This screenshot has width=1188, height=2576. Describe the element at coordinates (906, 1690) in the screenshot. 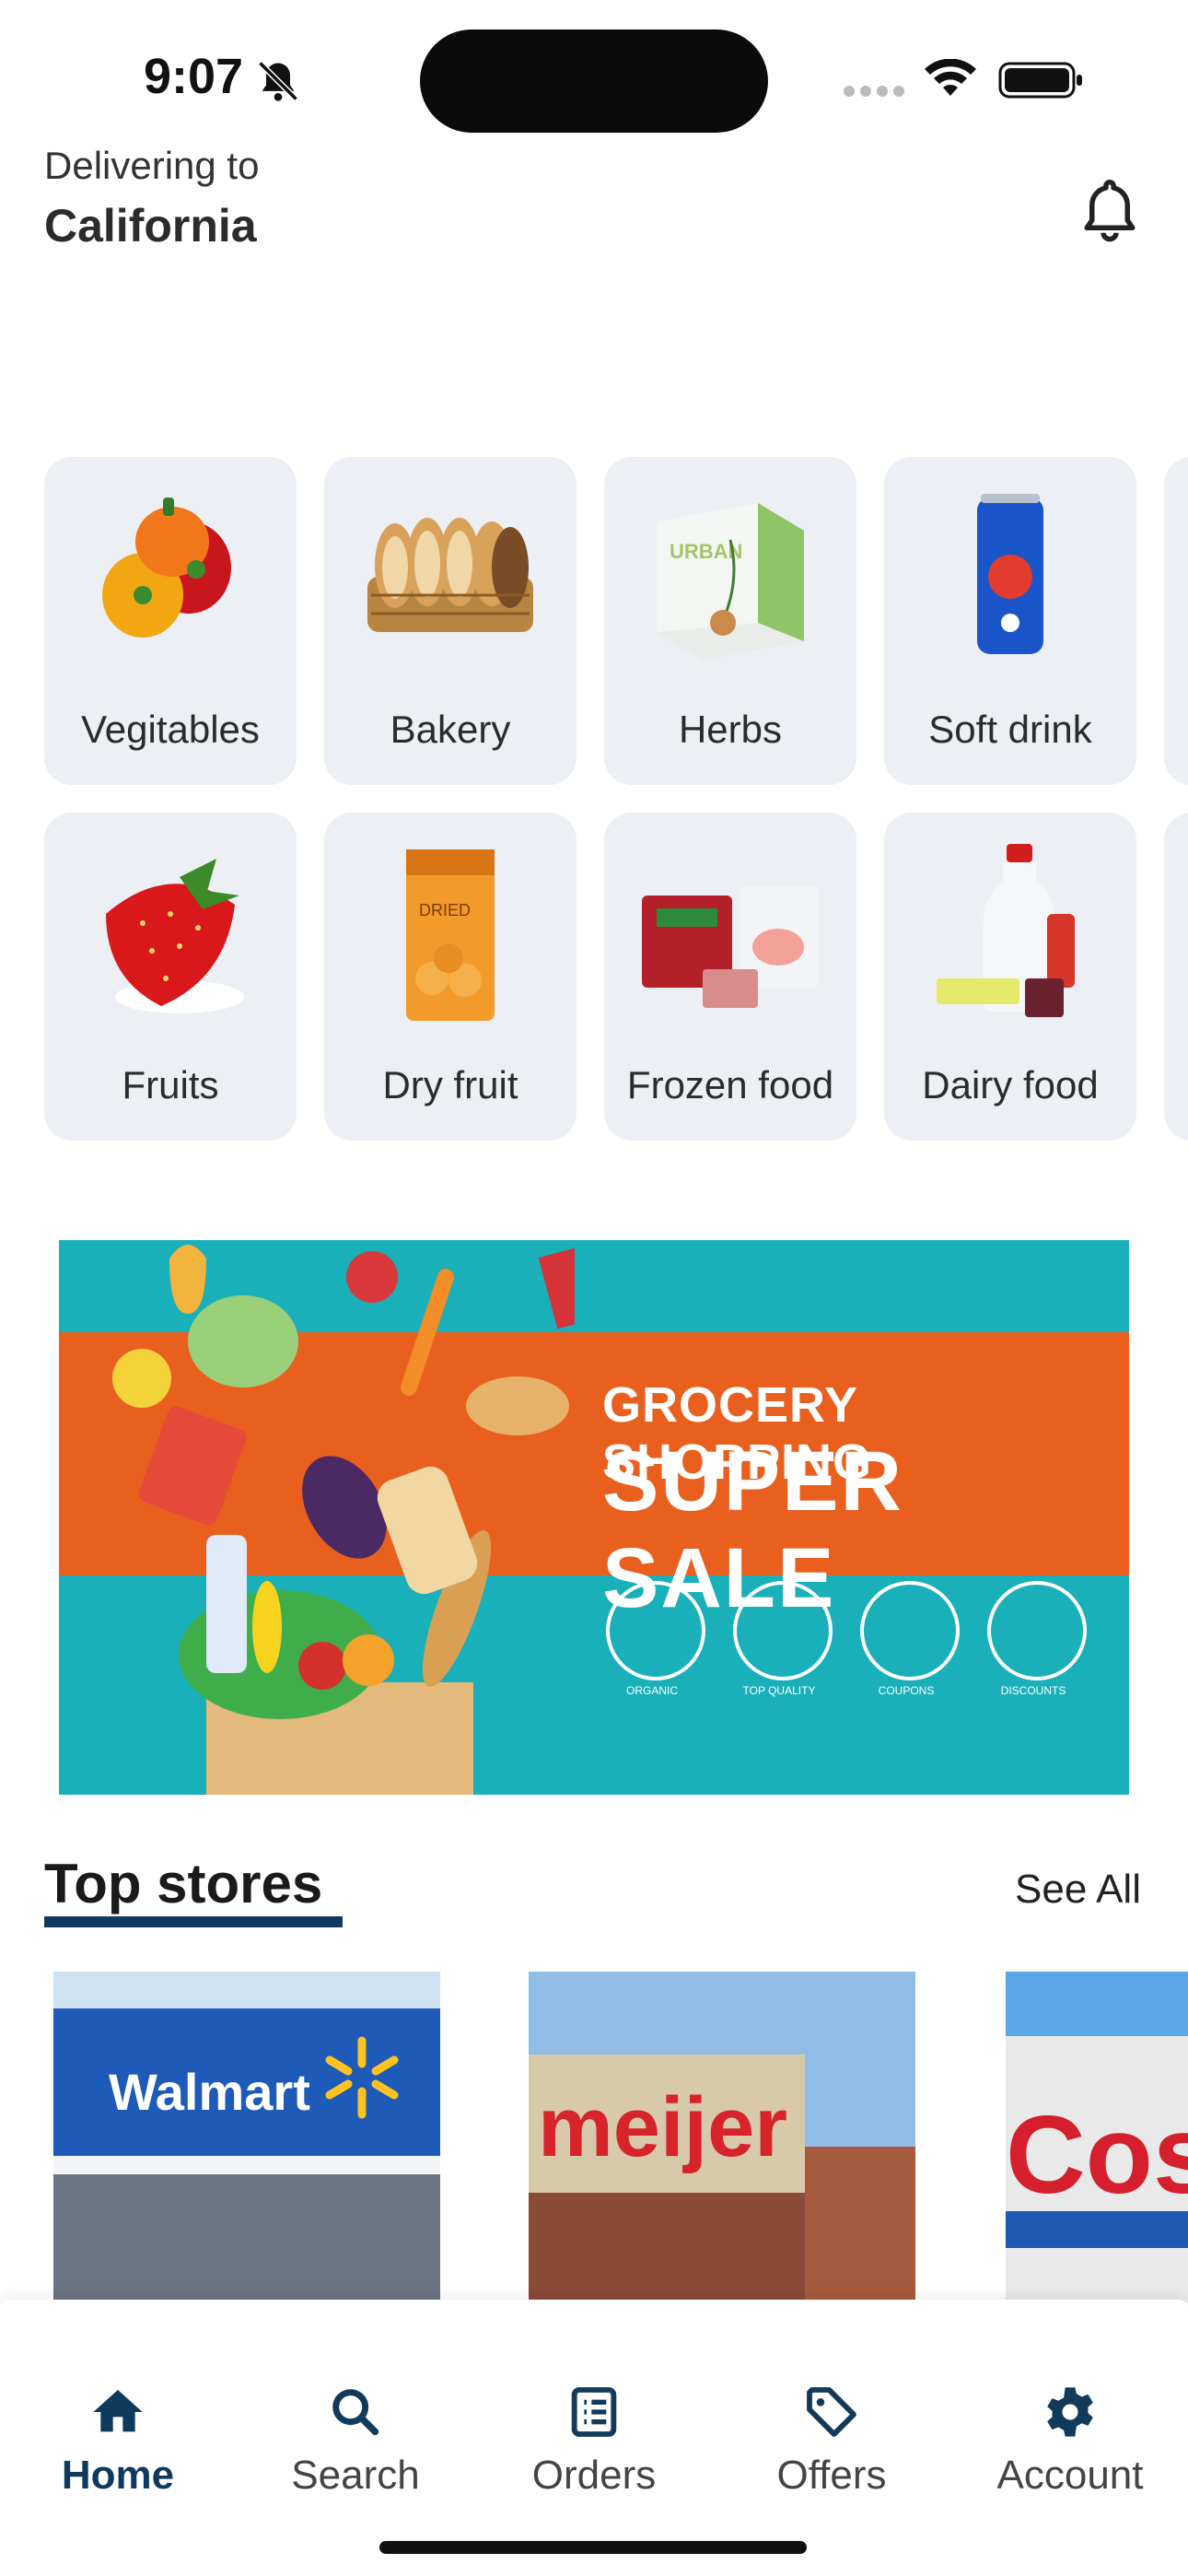

I see `badge-label: COUPONS` at that location.